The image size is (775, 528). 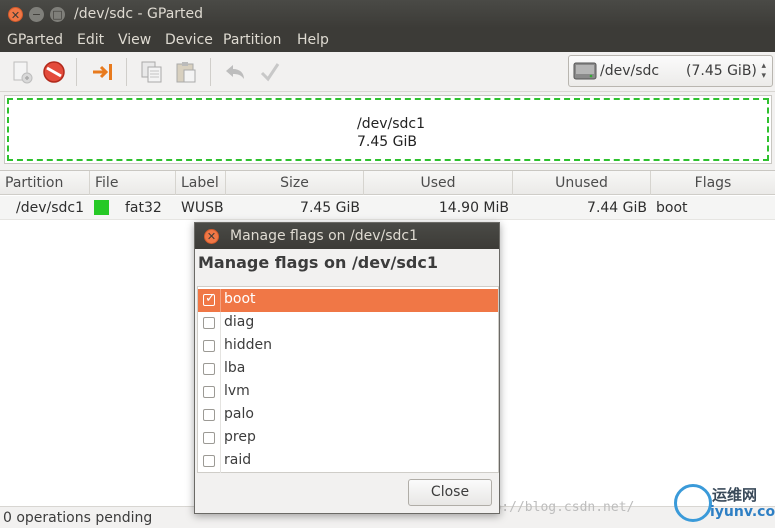 I want to click on column-used: Used, so click(x=438, y=183).